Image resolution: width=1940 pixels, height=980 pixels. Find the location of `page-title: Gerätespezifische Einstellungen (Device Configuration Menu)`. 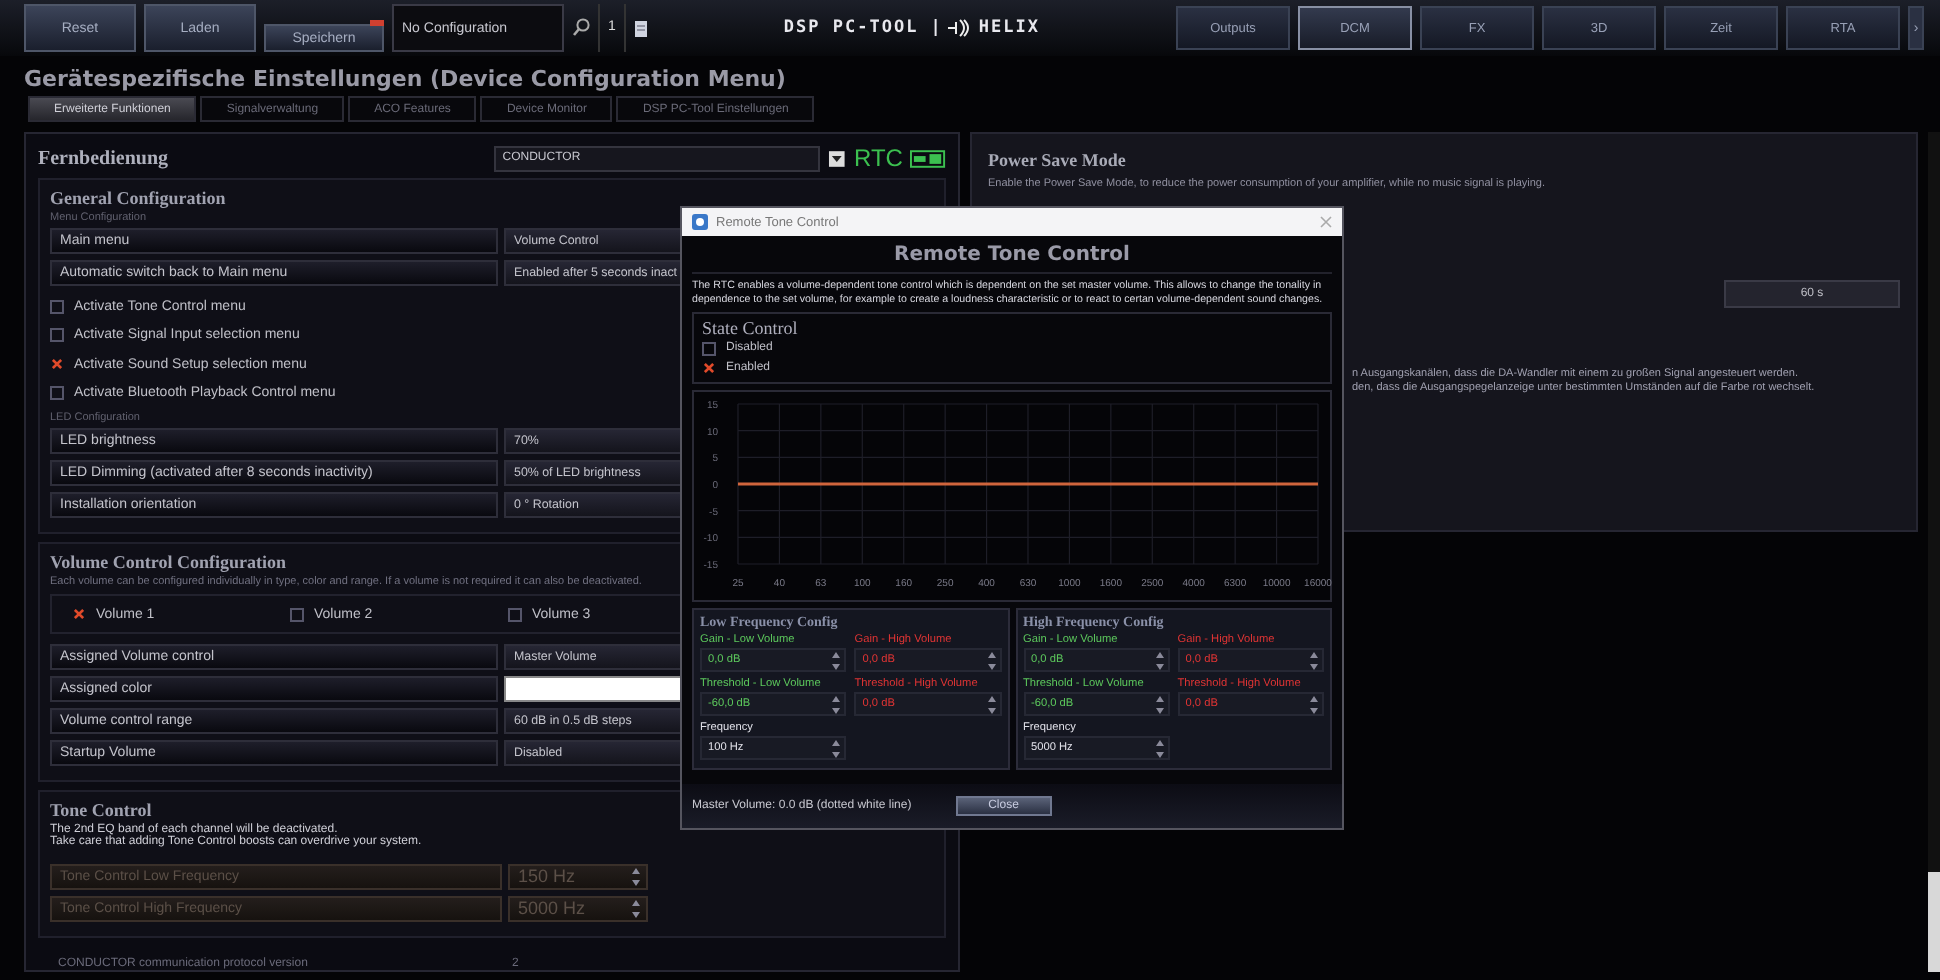

page-title: Gerätespezifische Einstellungen (Device Configuration Menu) is located at coordinates (405, 80).